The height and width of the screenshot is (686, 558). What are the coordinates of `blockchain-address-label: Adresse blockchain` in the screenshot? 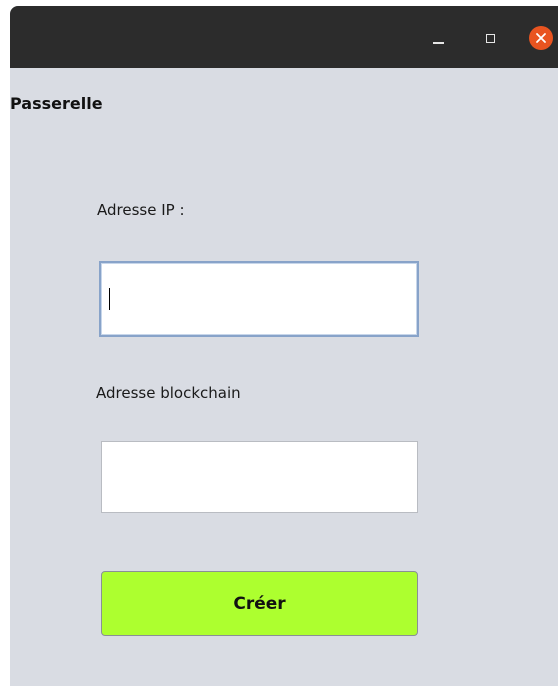 It's located at (168, 393).